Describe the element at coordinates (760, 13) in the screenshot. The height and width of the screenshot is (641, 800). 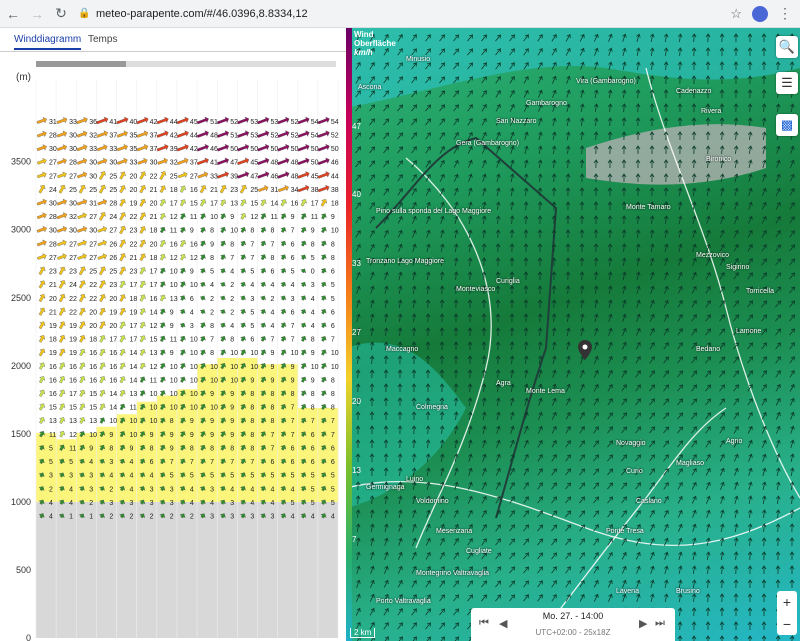
I see `profile-avatar-icon` at that location.